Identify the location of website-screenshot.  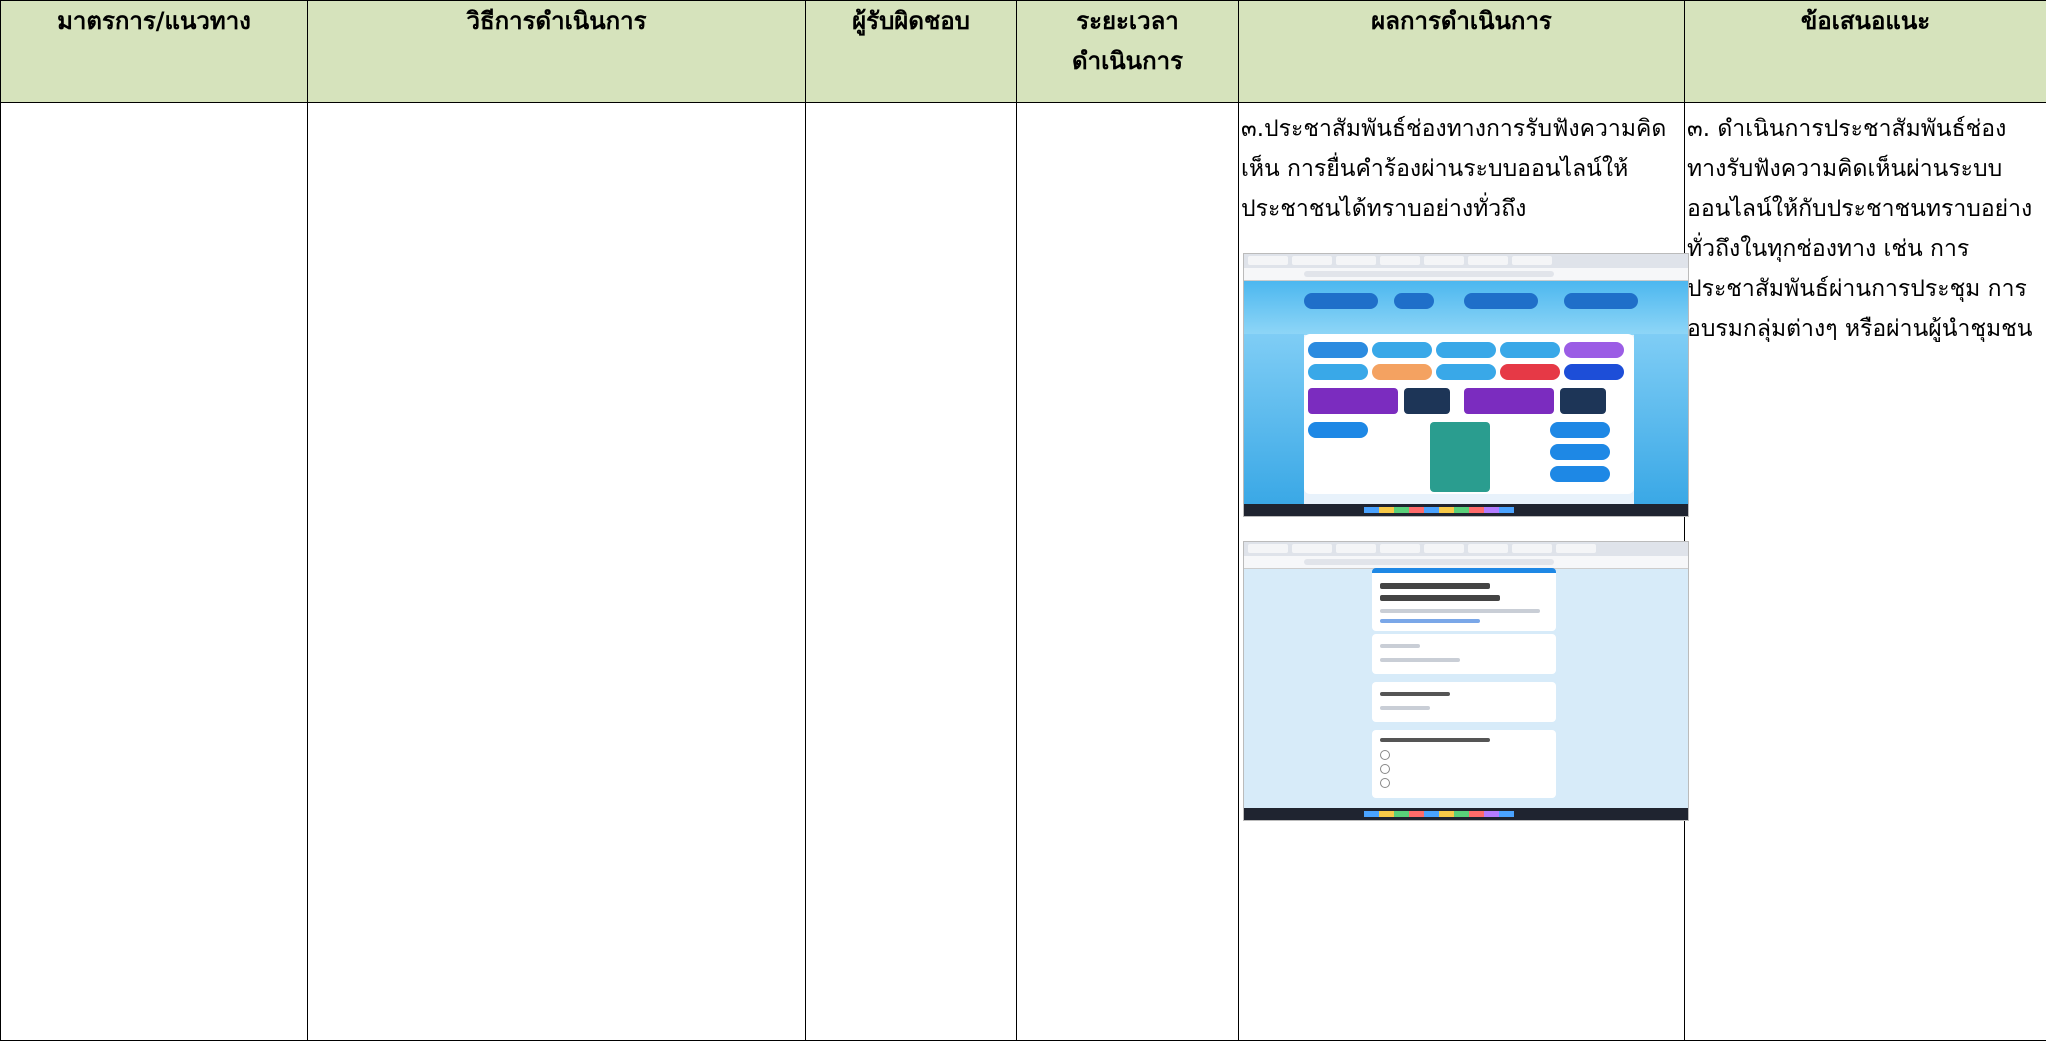
(1466, 385).